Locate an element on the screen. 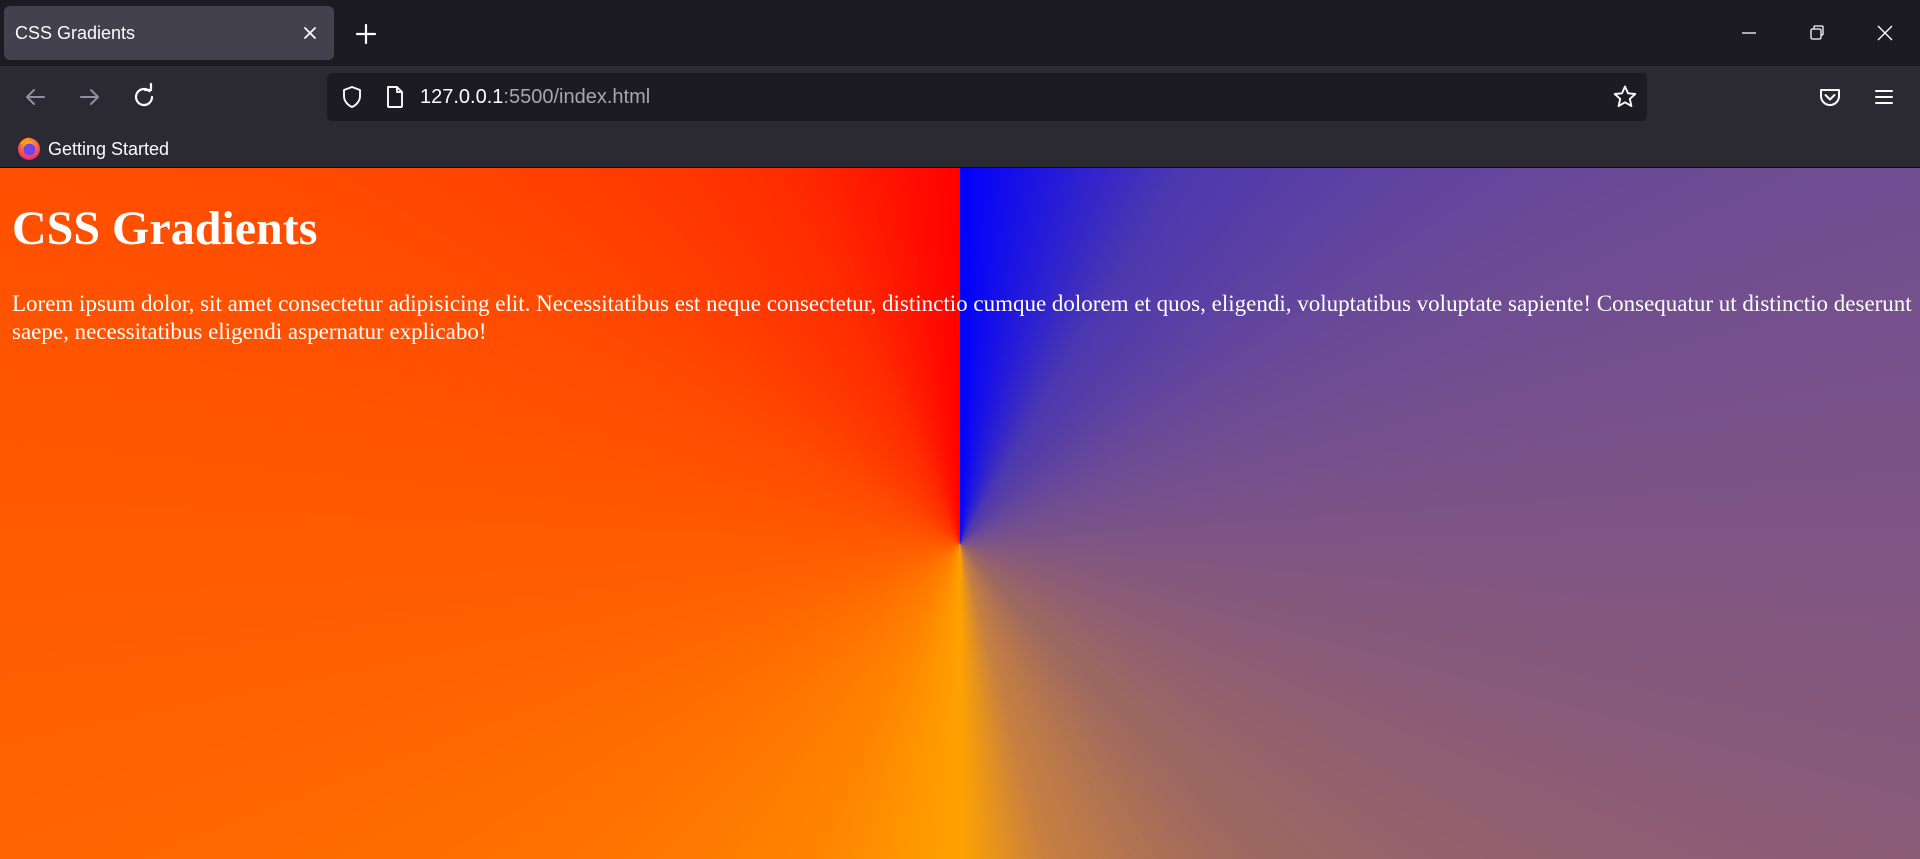  reload-icon is located at coordinates (144, 97).